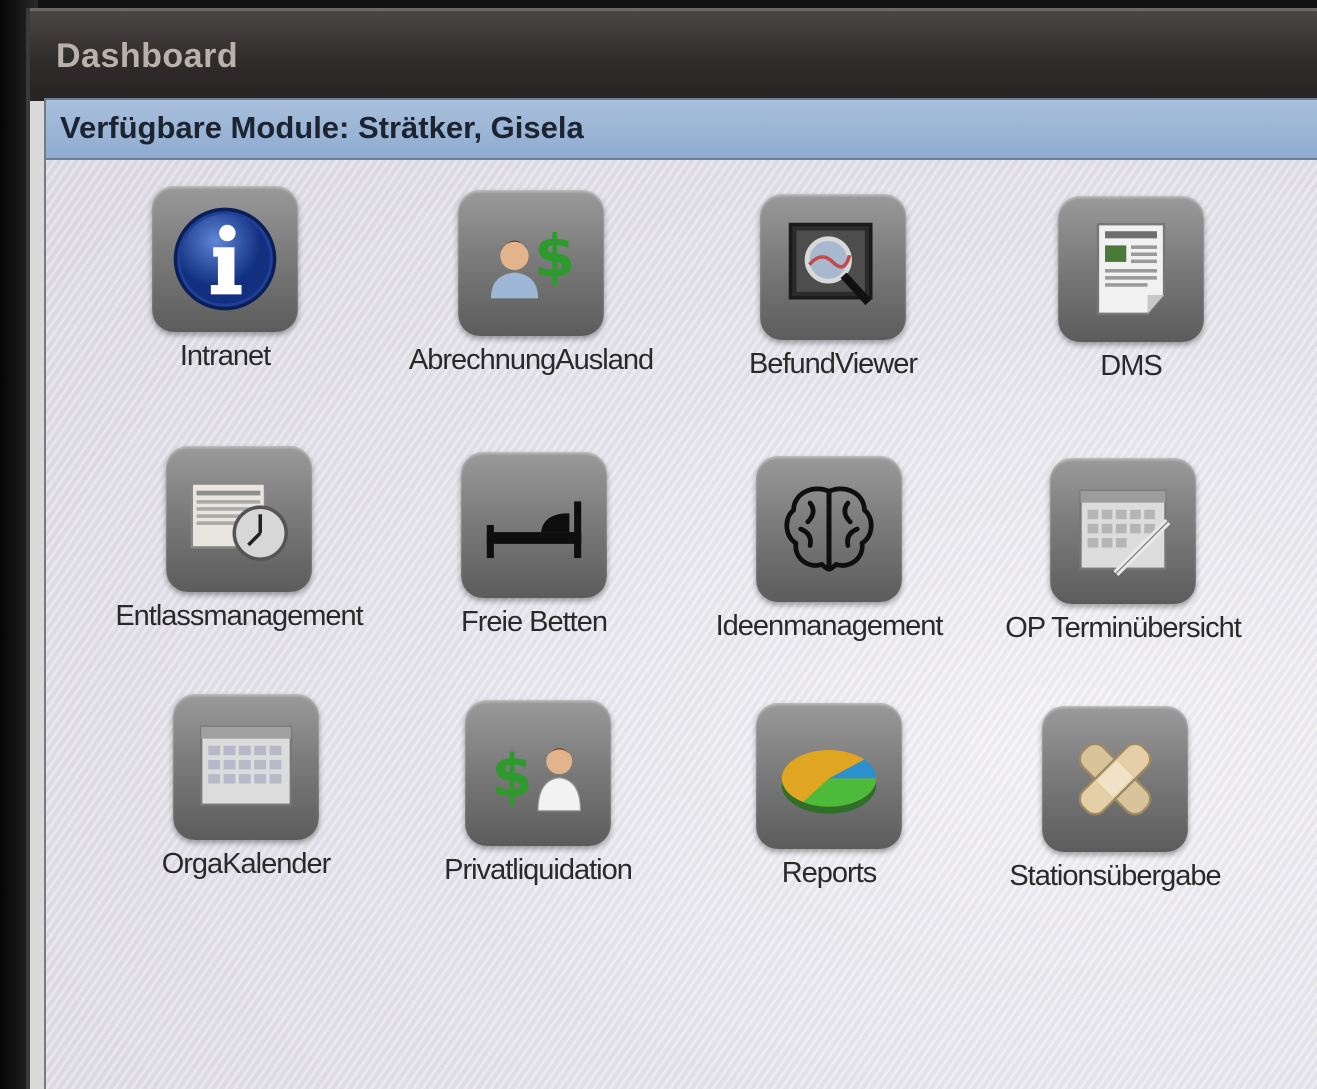  Describe the element at coordinates (534, 530) in the screenshot. I see `bed-icon` at that location.